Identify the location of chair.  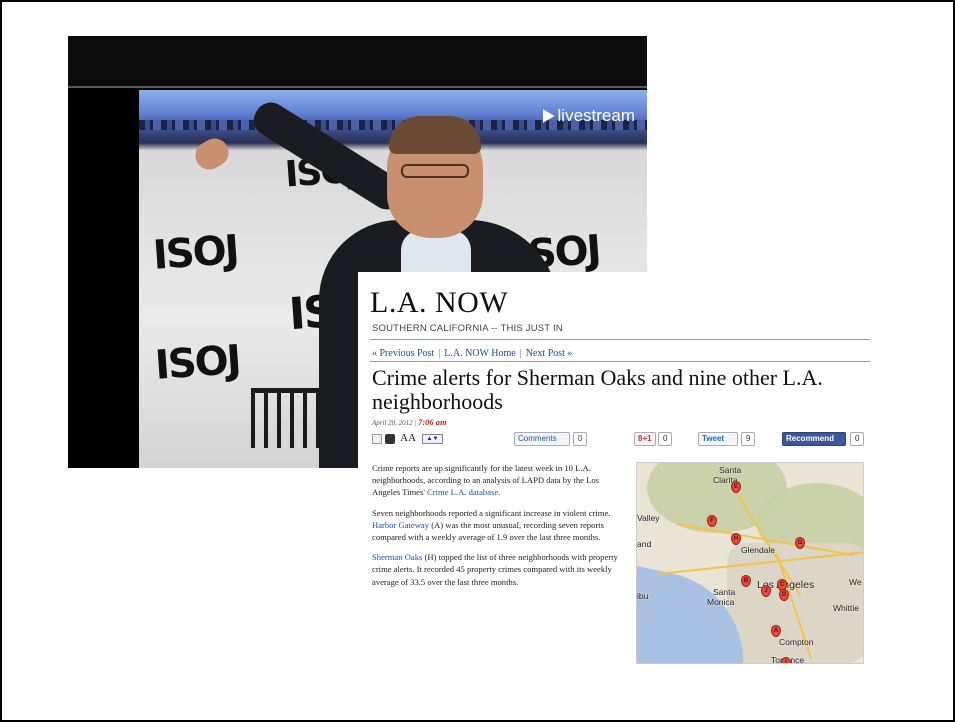
(286, 418).